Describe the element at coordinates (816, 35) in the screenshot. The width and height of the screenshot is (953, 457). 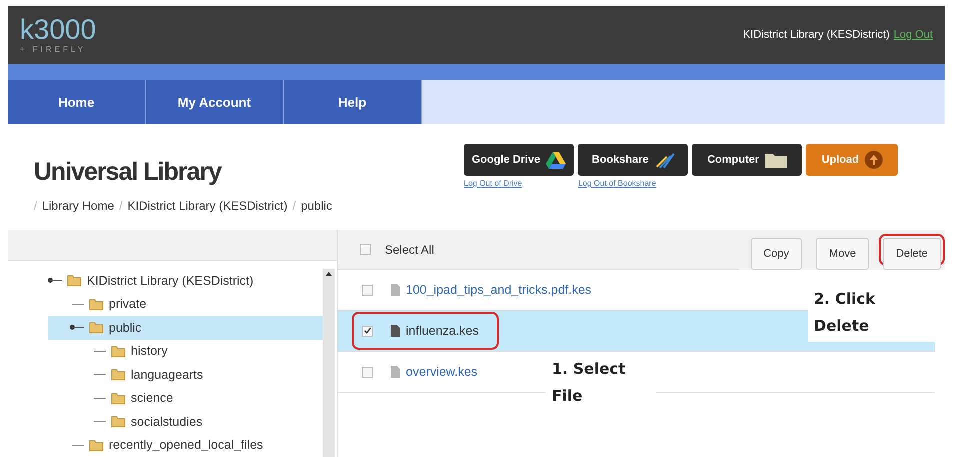
I see `account-name: KIDistrict Library (KESDistrict)` at that location.